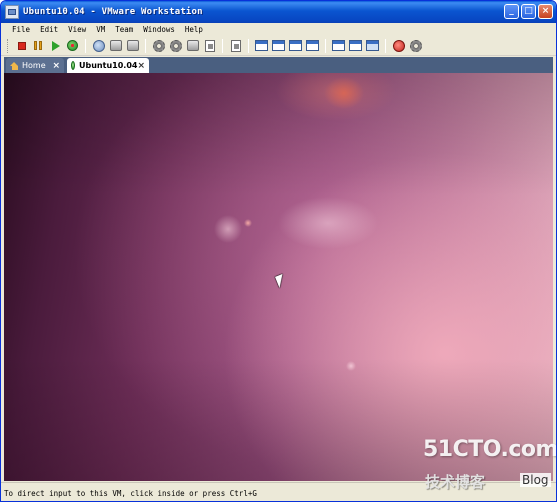 The image size is (557, 502). Describe the element at coordinates (356, 46) in the screenshot. I see `stretch-guest-icon` at that location.